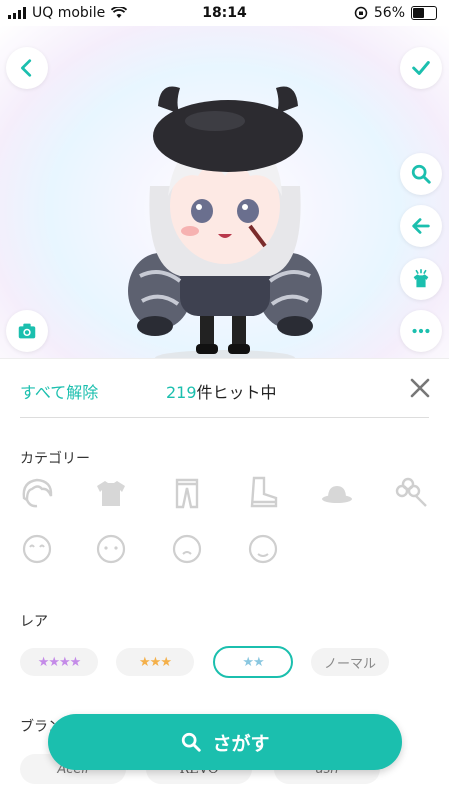  I want to click on hair-icon, so click(37, 493).